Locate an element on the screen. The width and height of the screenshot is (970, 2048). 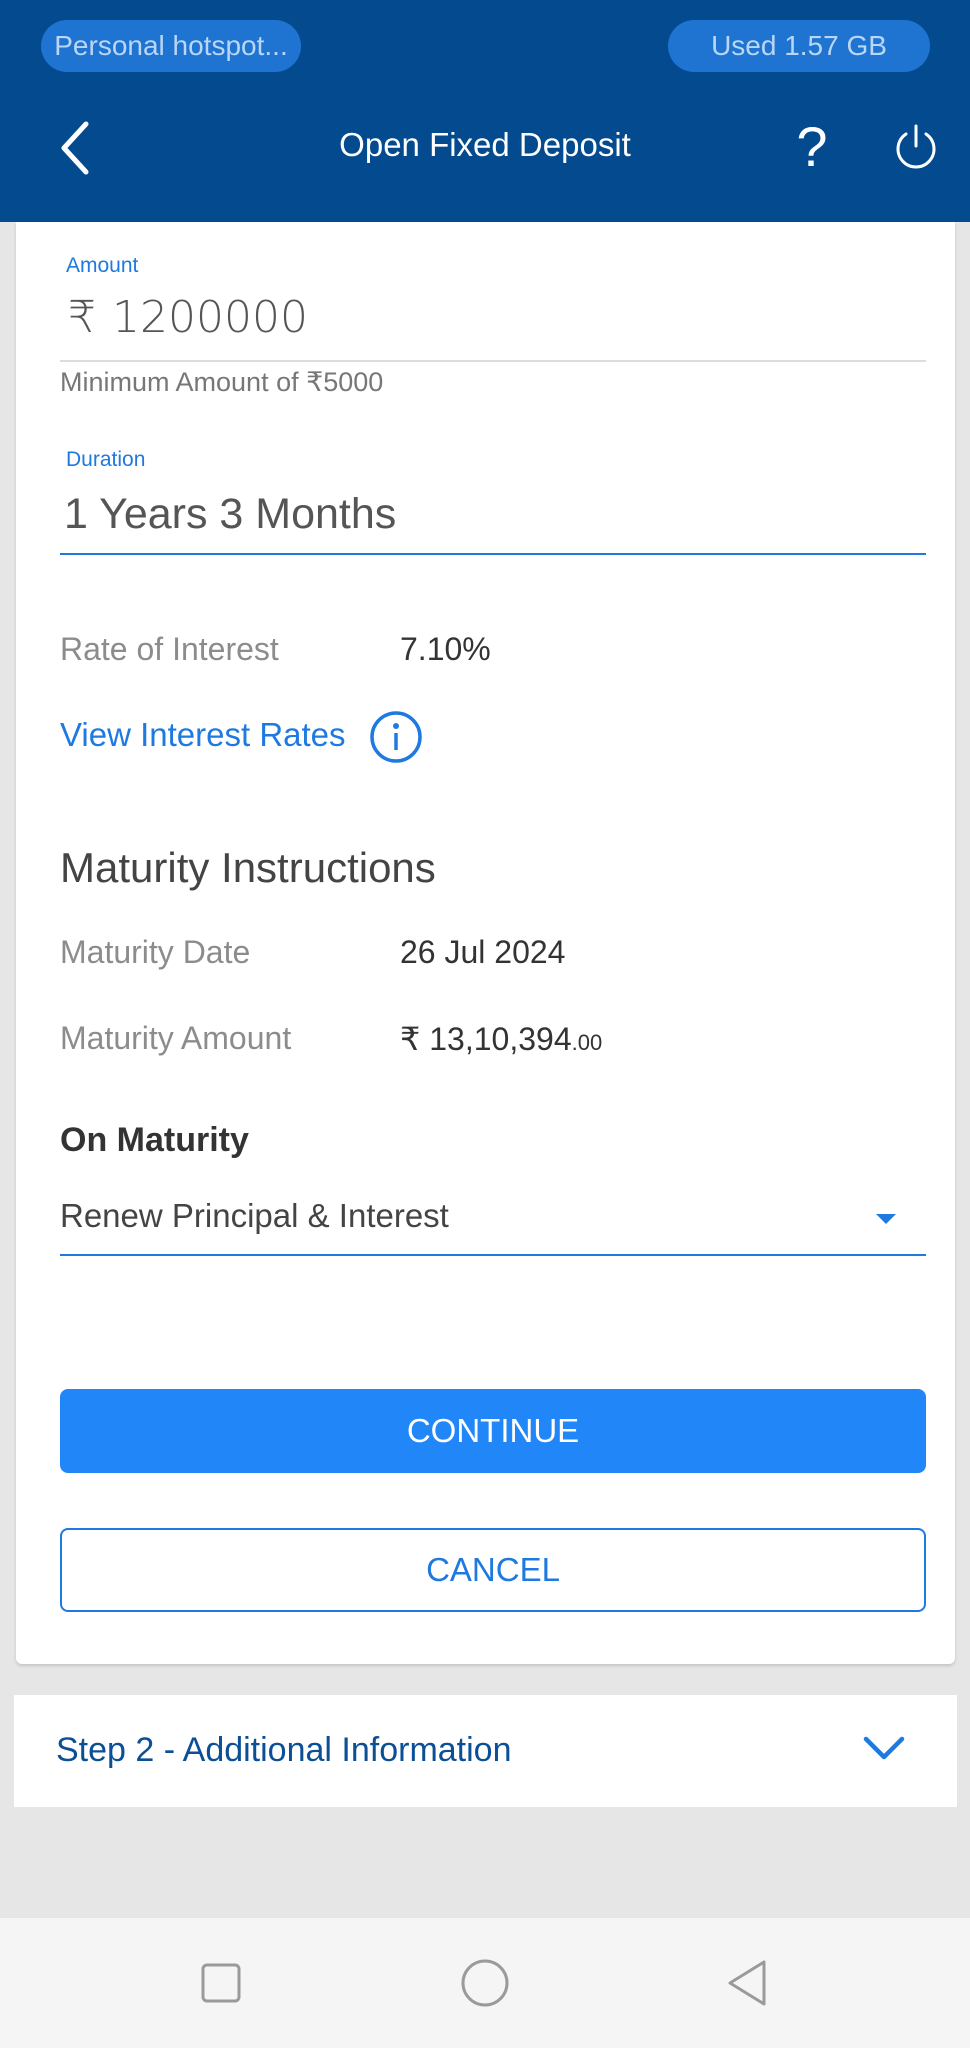
triangle-back-icon is located at coordinates (747, 1983).